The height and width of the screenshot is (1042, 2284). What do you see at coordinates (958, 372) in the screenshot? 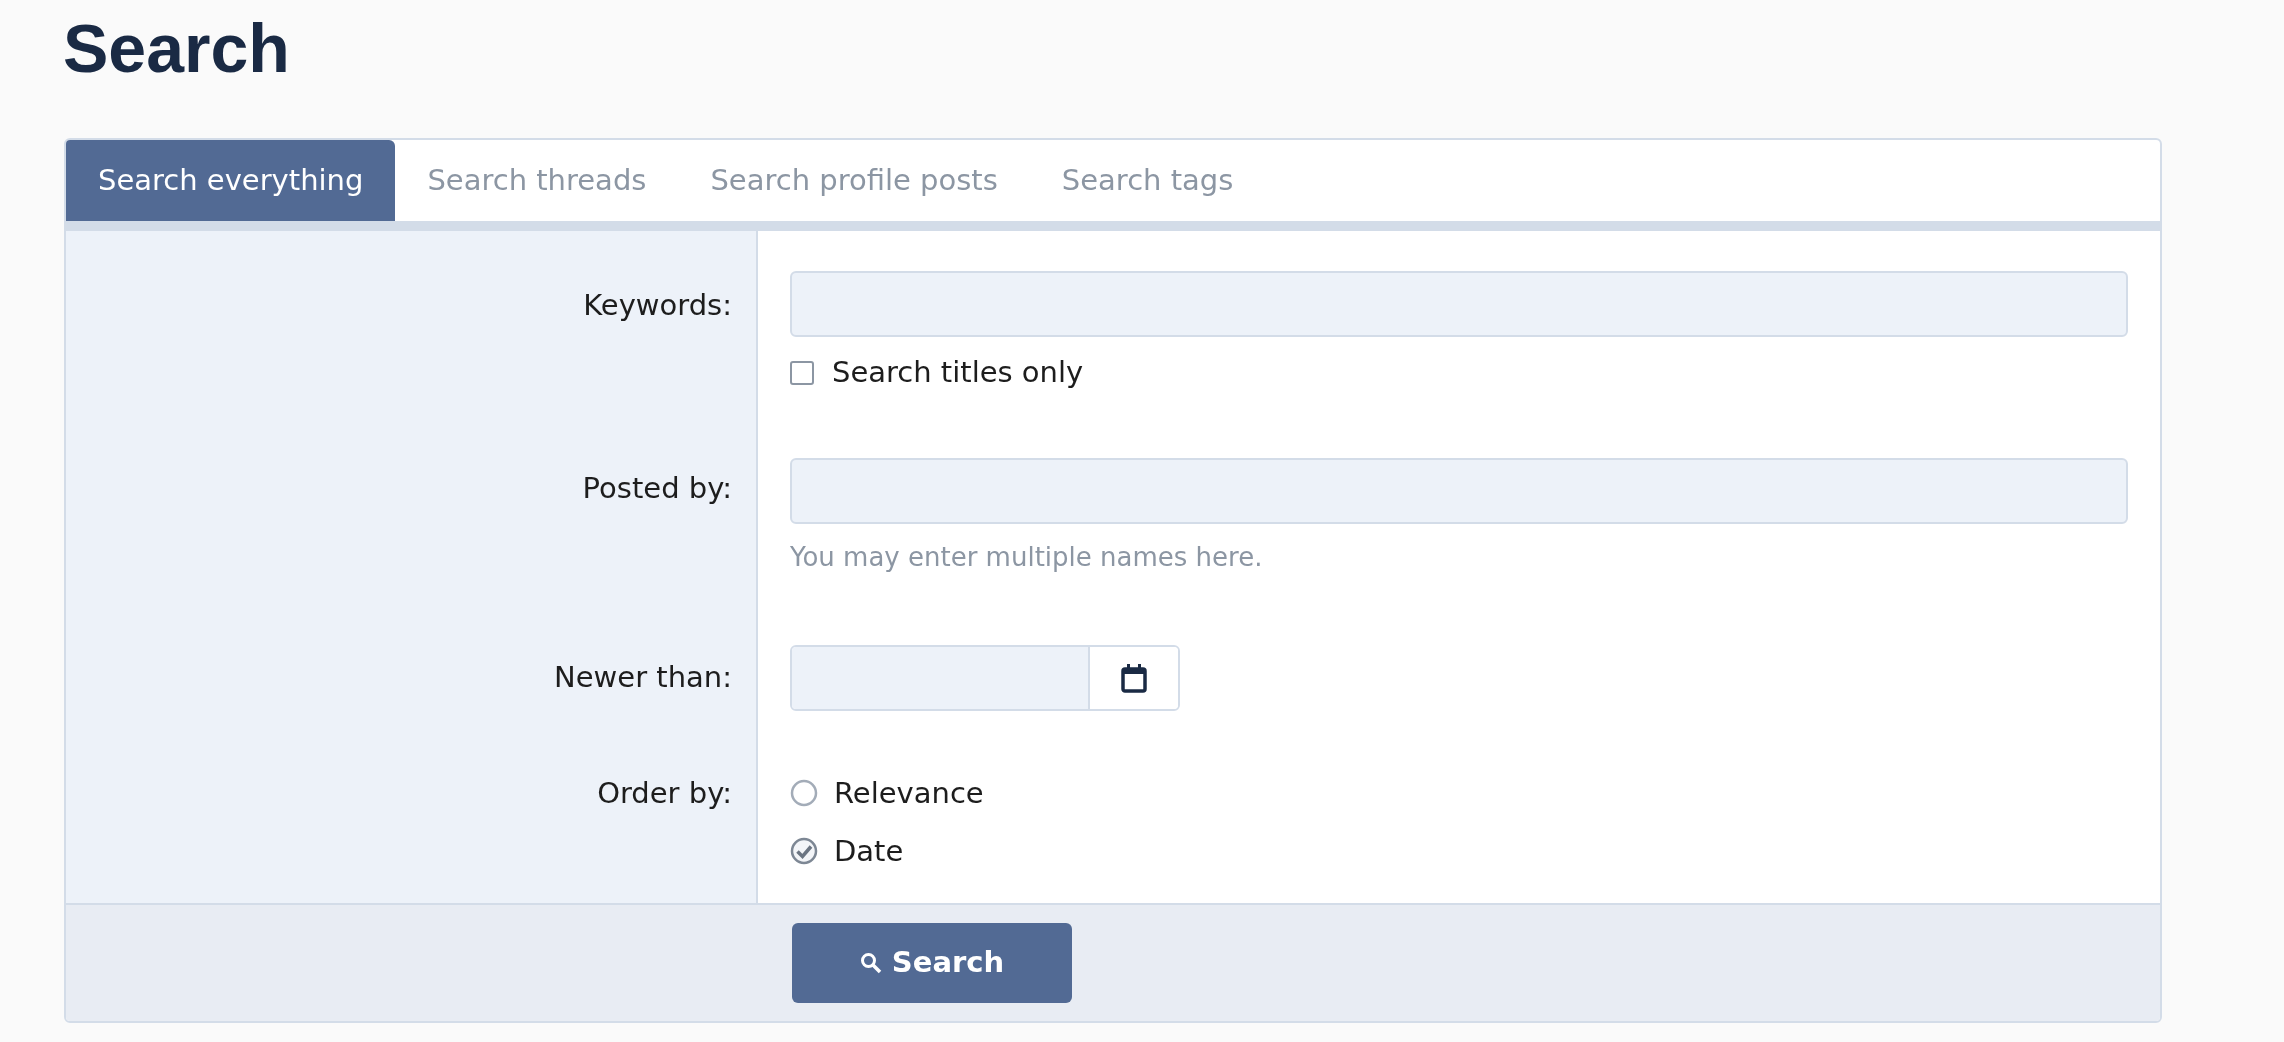
I see `checkbox-label: Search titles only` at bounding box center [958, 372].